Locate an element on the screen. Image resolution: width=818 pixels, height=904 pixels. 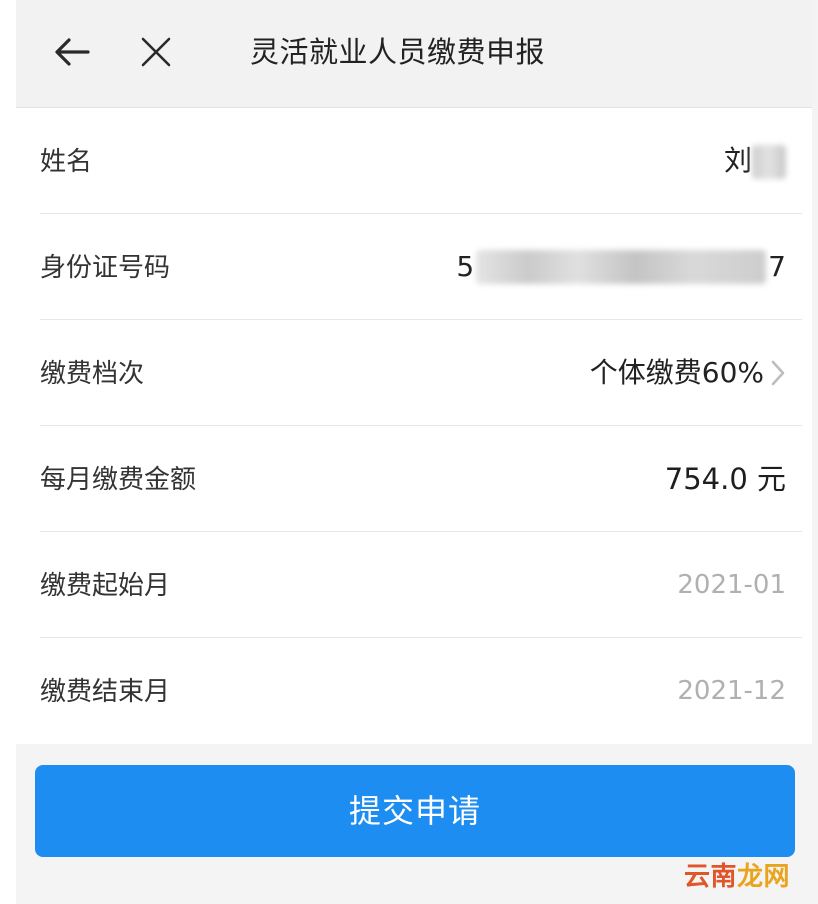
payment-level-selector: 个体缴费60% is located at coordinates (688, 373).